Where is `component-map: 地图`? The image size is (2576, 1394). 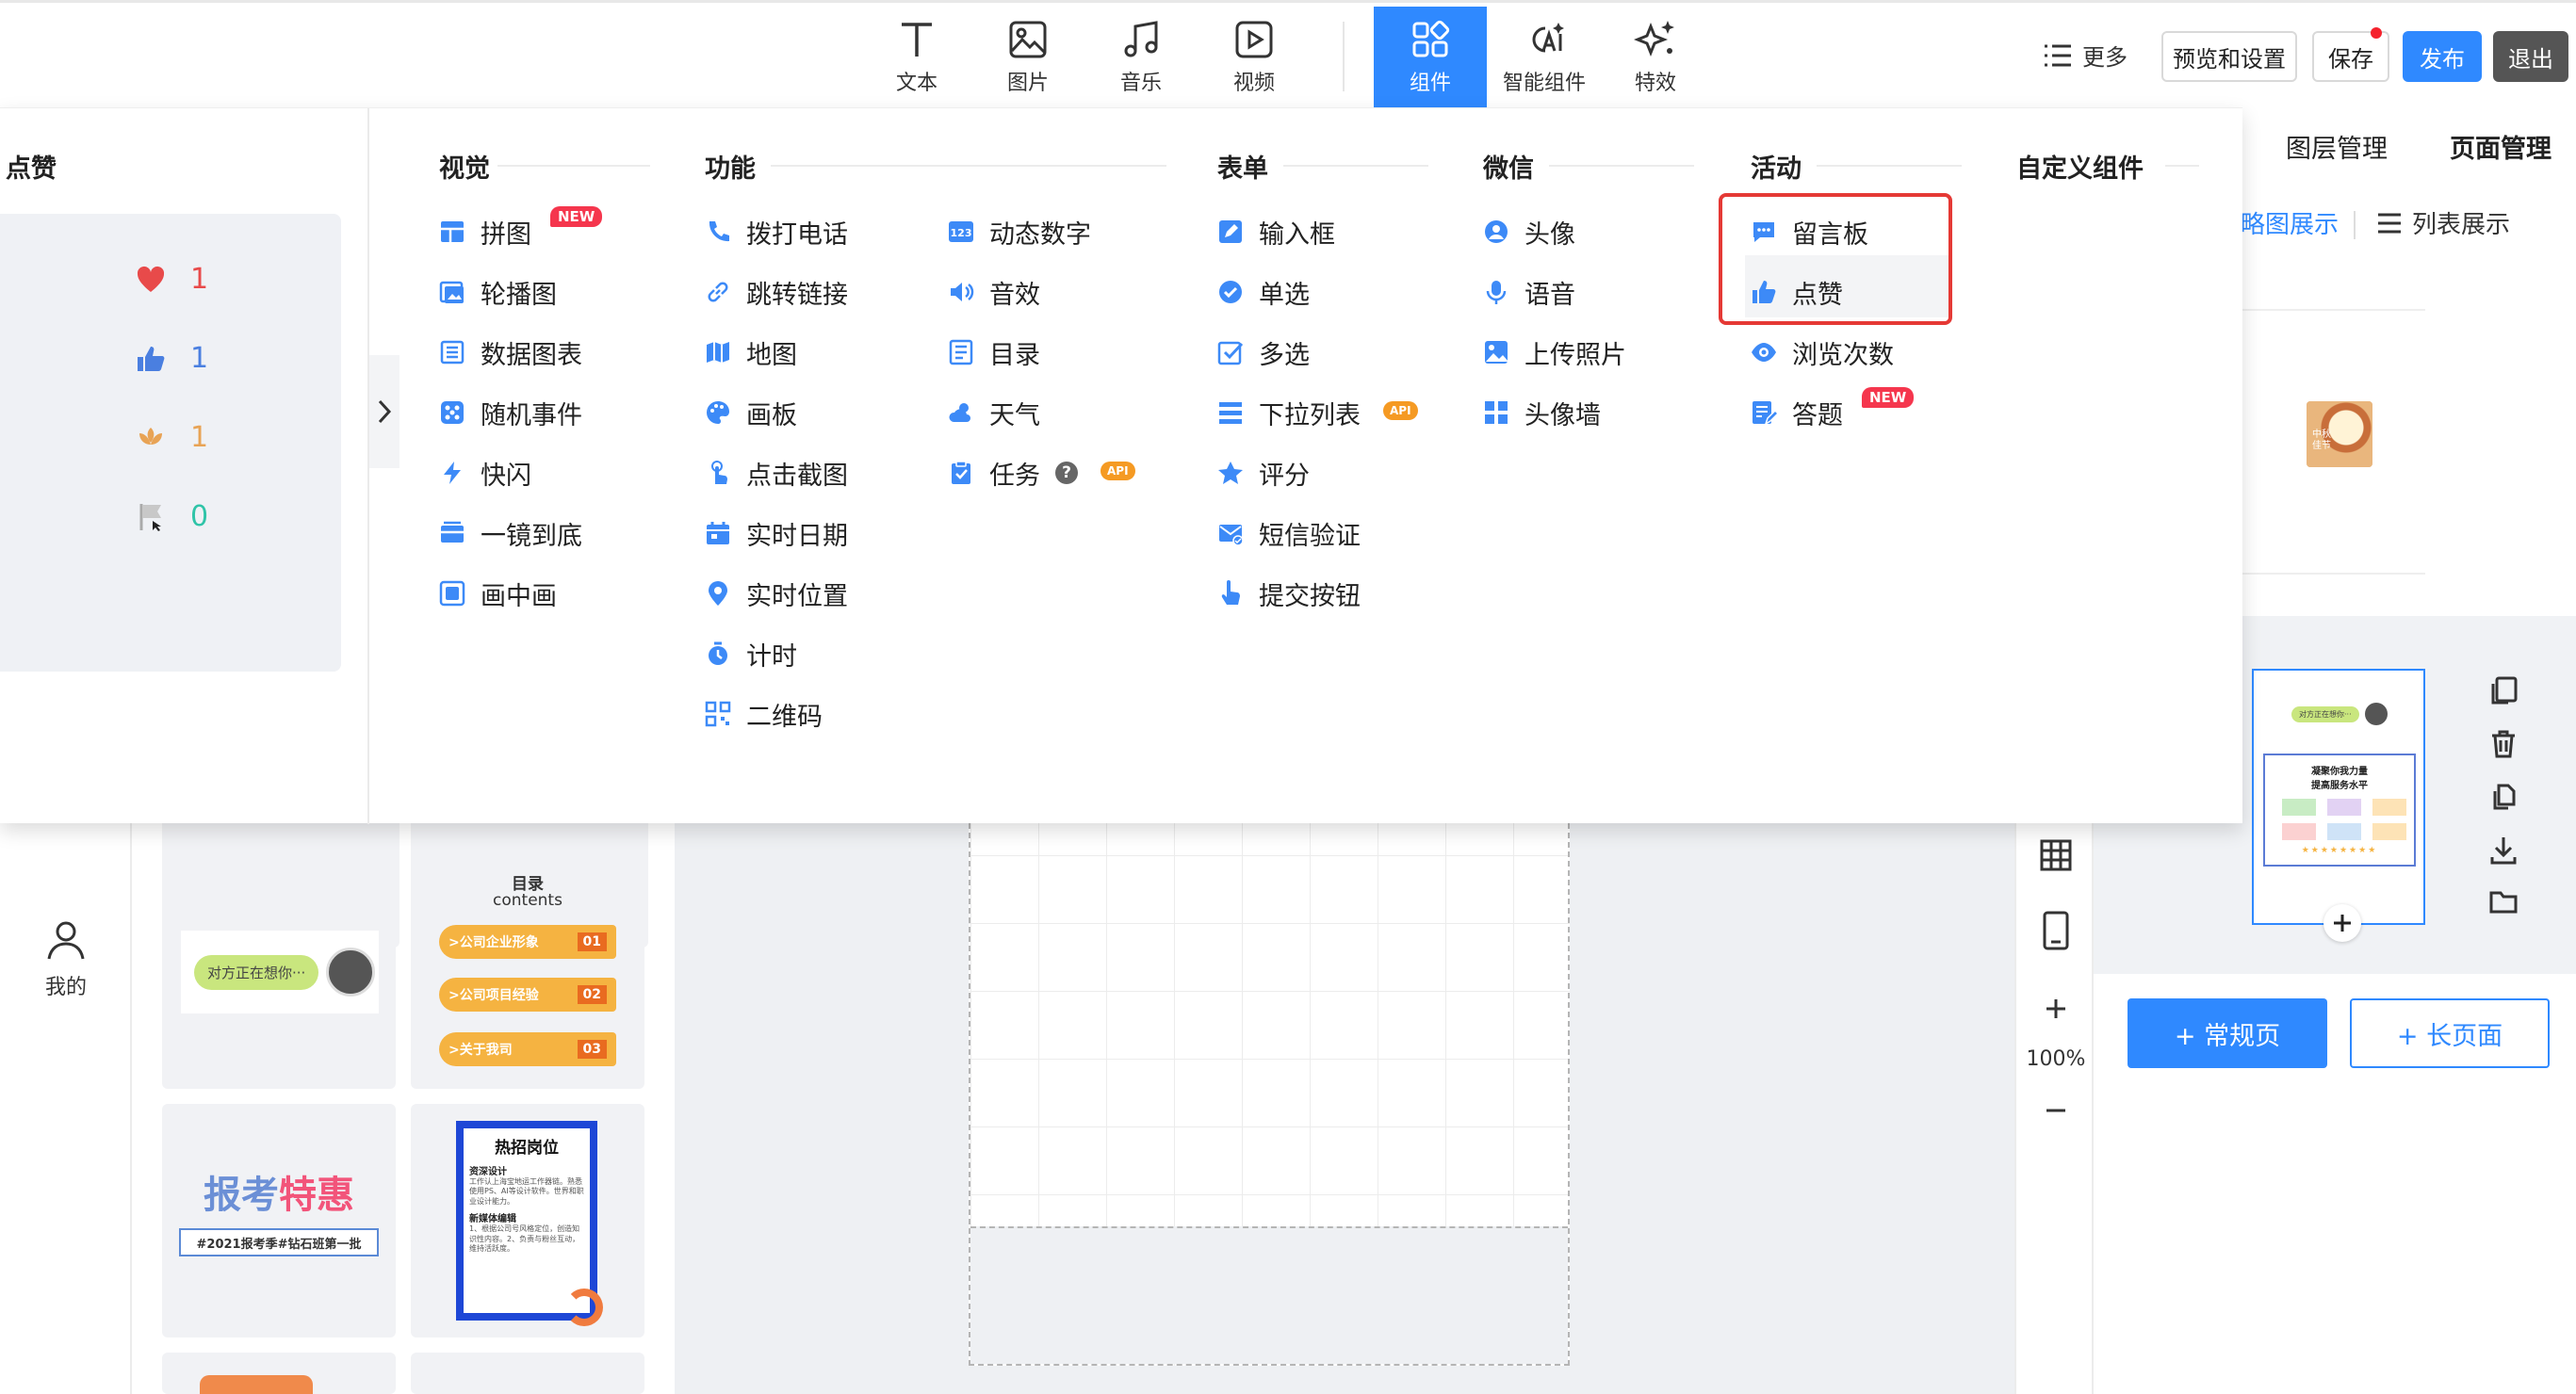 component-map: 地图 is located at coordinates (751, 352).